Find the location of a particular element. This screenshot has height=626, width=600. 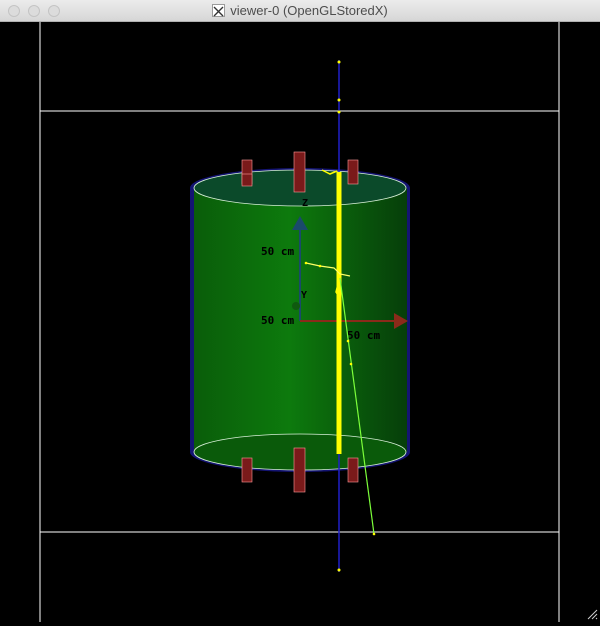

y-axis-name-label: Y is located at coordinates (304, 295).